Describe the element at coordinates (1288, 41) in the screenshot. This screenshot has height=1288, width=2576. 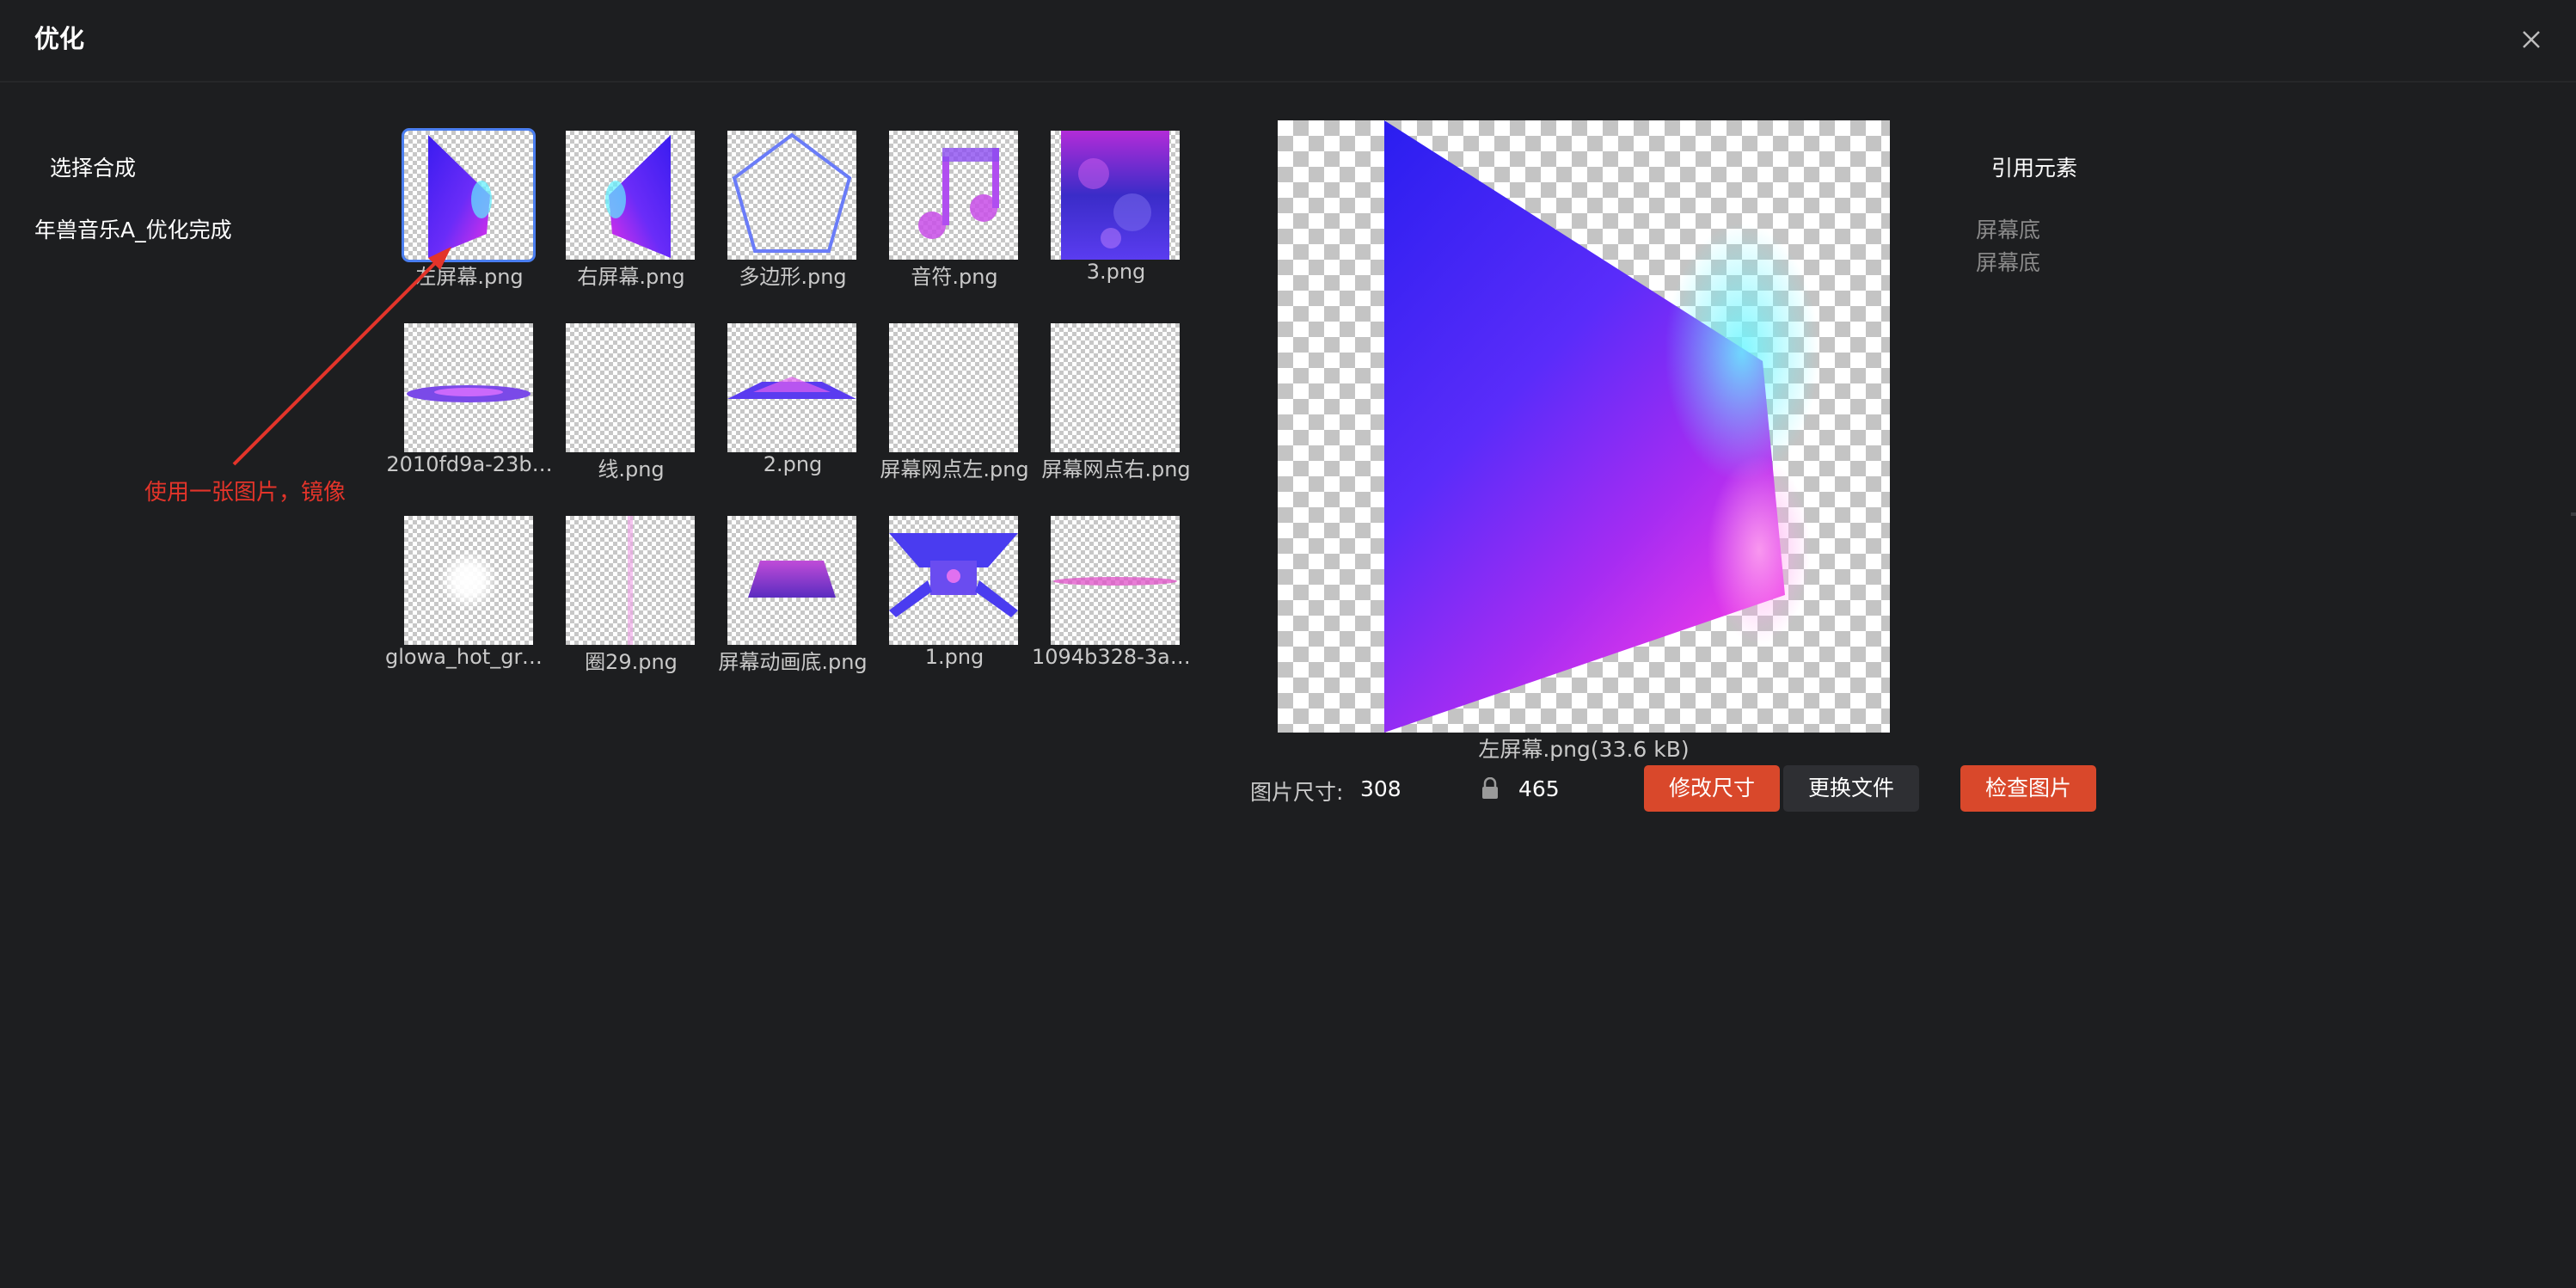
I see `title-bar: 优化` at that location.